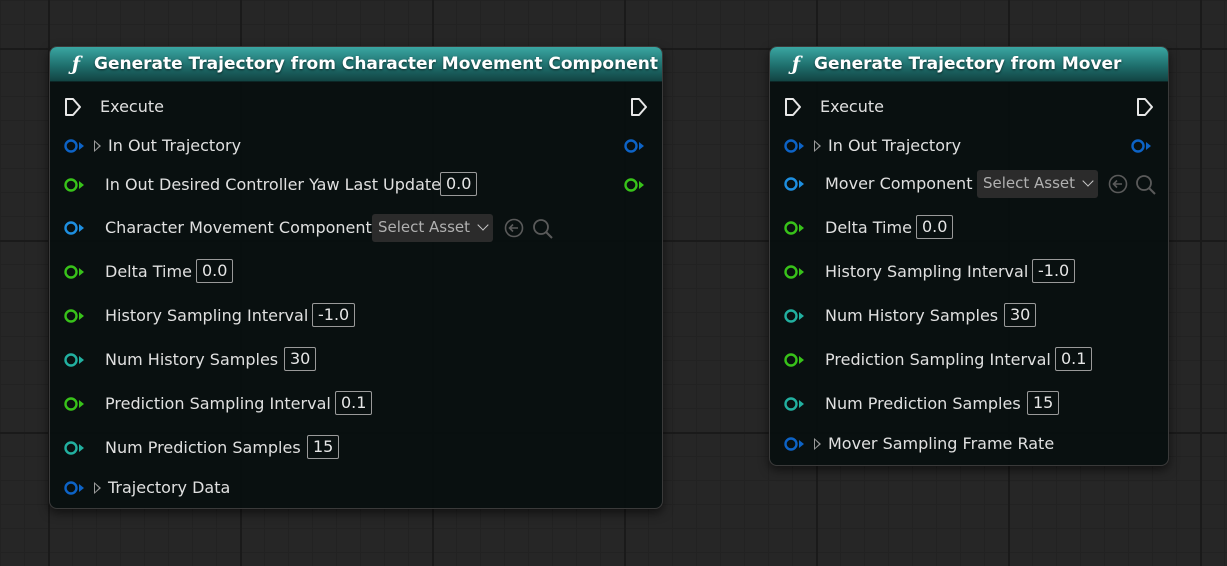 The height and width of the screenshot is (566, 1227). I want to click on trajectory-data-row: Trajectory Data, so click(356, 488).